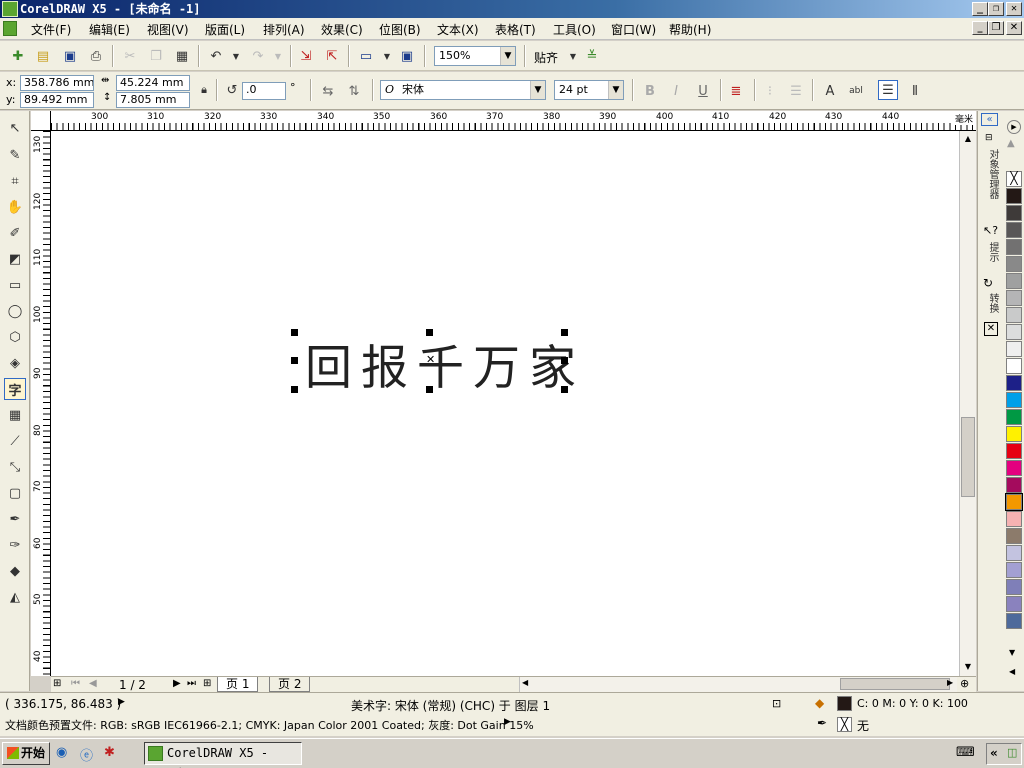  I want to click on import-icon: ⇲, so click(306, 56).